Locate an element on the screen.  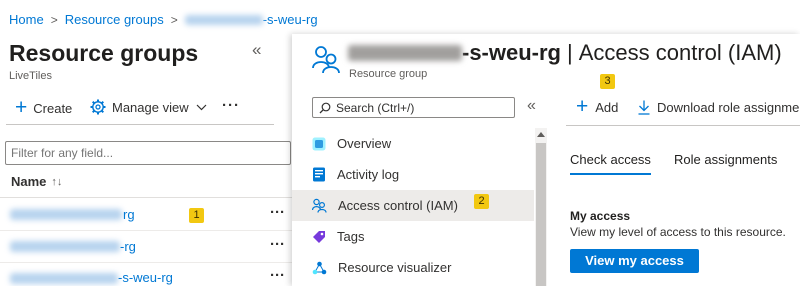
view-my-access-button: View my access is located at coordinates (634, 261).